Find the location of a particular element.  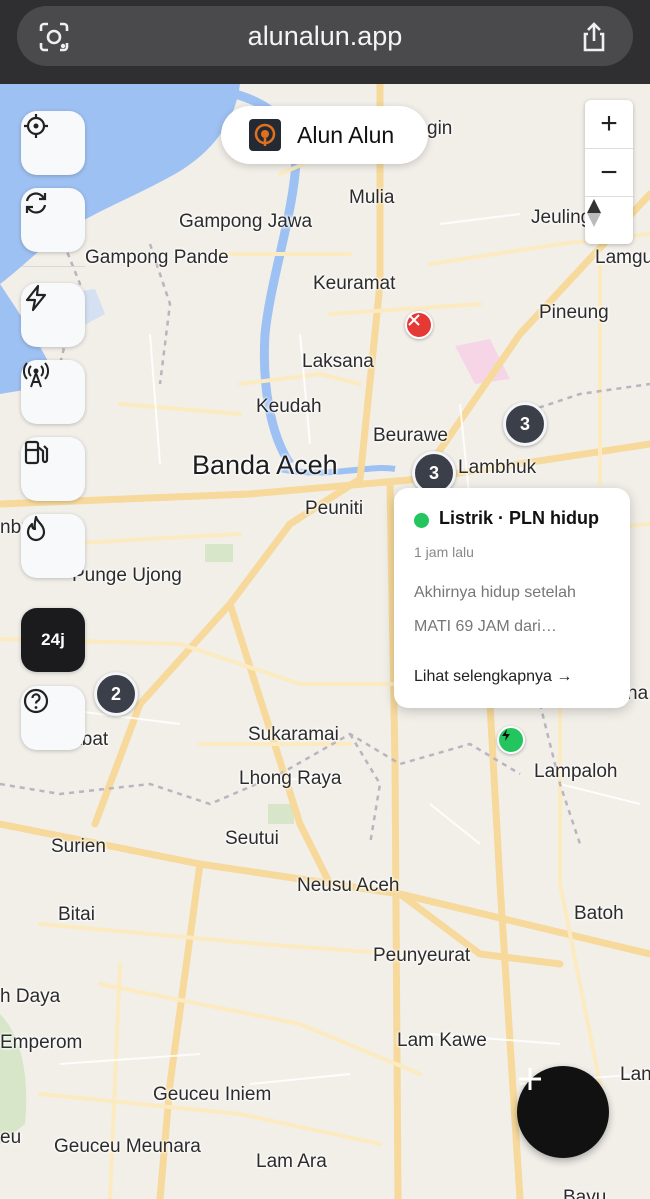

fuel-pump-icon is located at coordinates (36, 452).